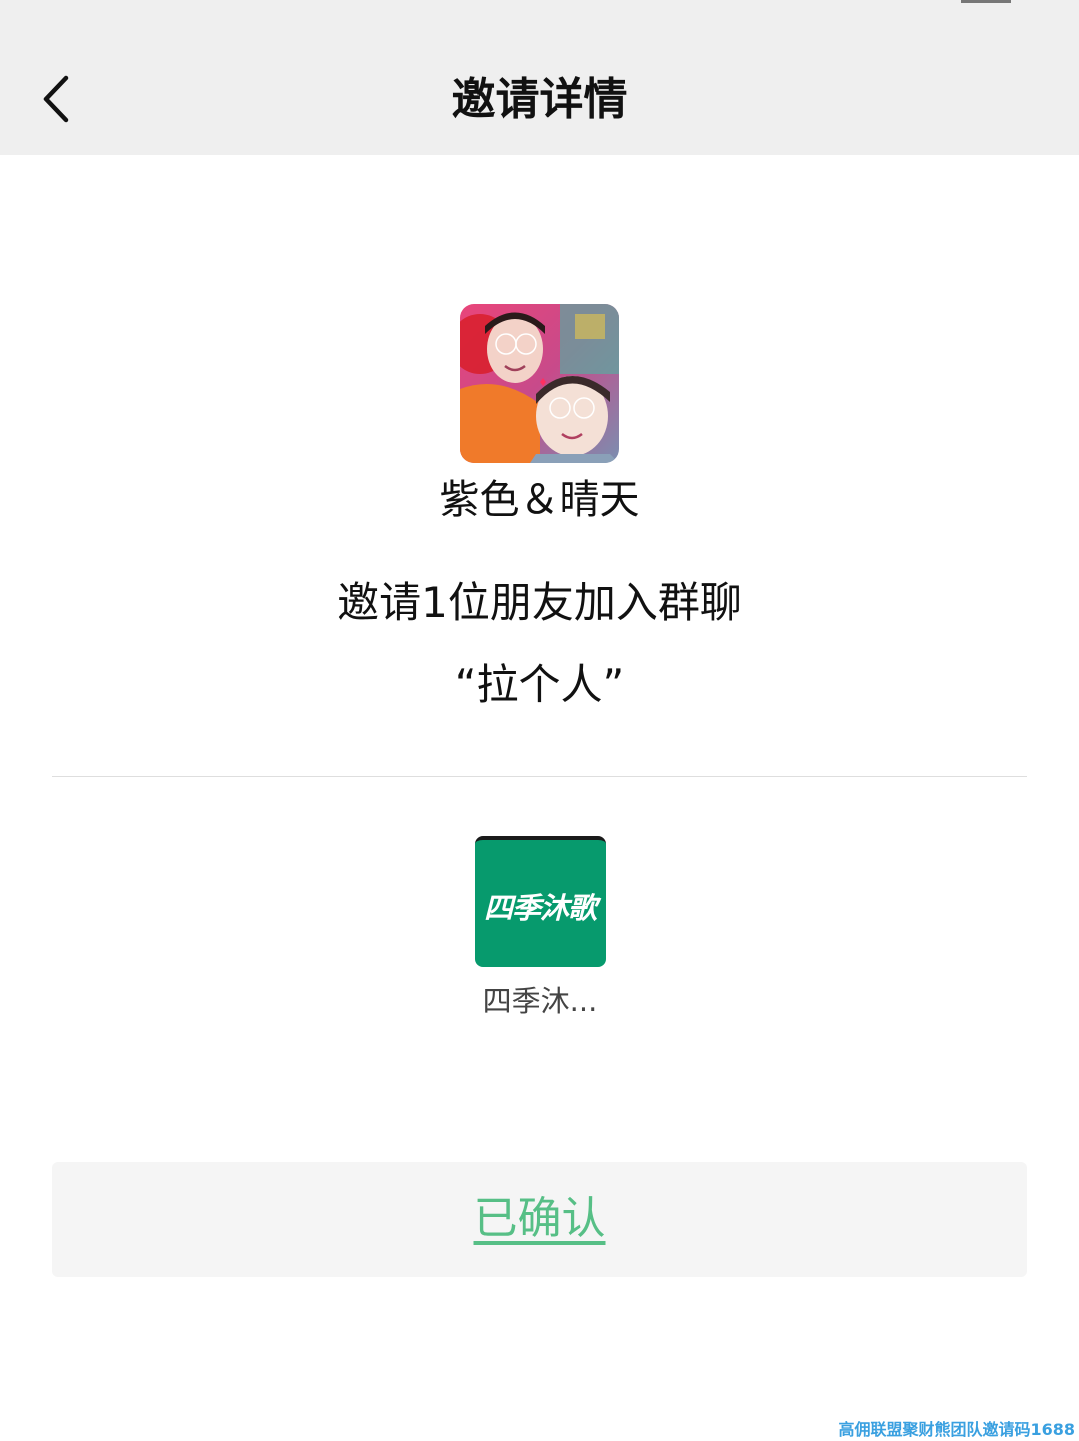 This screenshot has height=1441, width=1079. I want to click on inviter-name: 紫色＆晴天, so click(539, 500).